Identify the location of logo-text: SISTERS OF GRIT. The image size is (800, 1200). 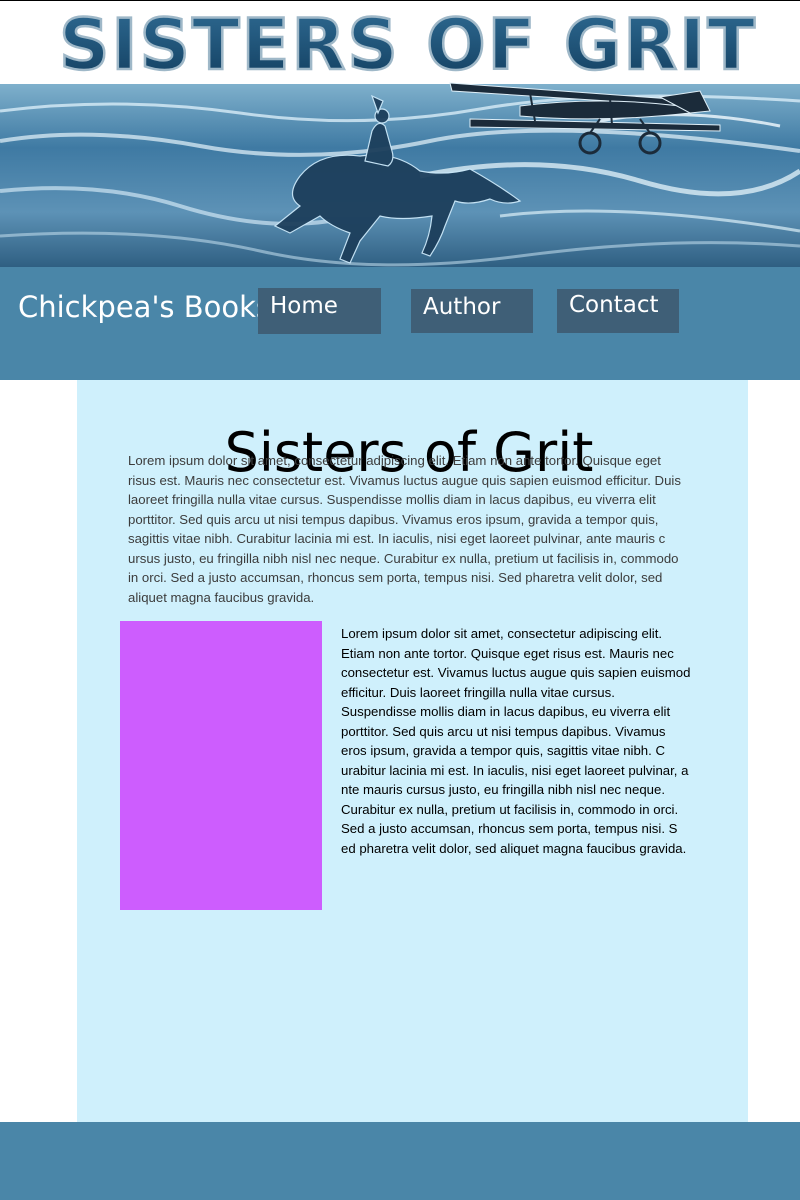
(408, 45).